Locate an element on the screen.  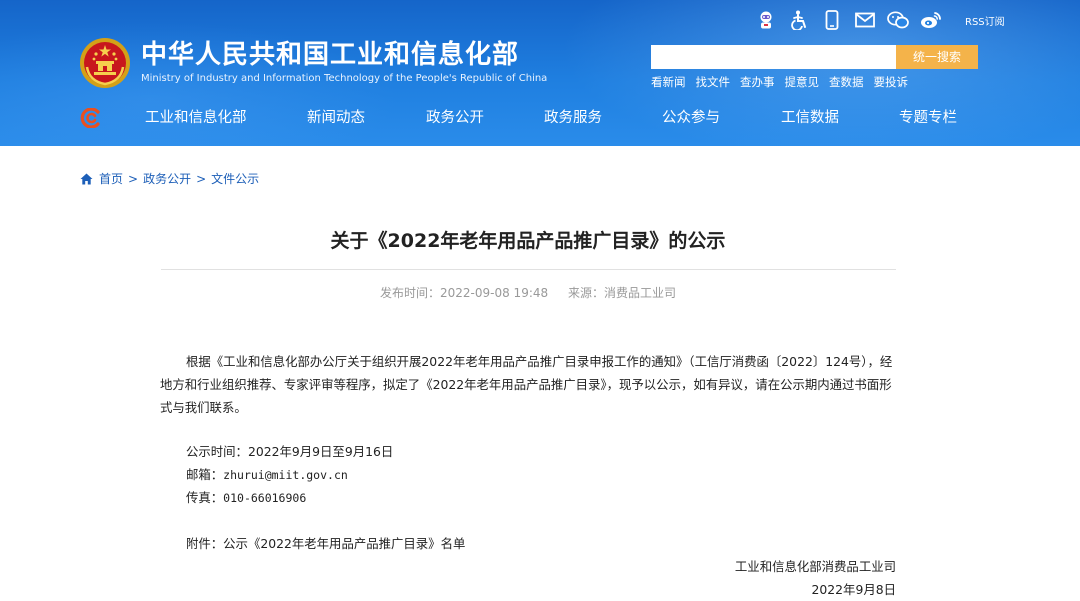
notice-period-label: 公示时间： is located at coordinates (217, 451).